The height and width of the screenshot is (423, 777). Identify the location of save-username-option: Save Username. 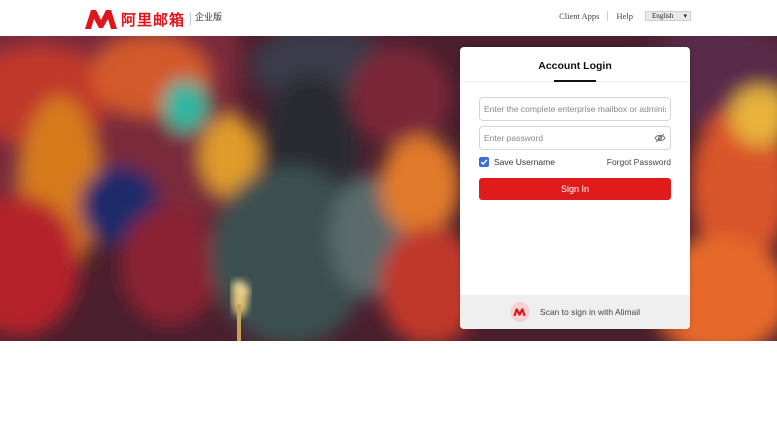
(517, 162).